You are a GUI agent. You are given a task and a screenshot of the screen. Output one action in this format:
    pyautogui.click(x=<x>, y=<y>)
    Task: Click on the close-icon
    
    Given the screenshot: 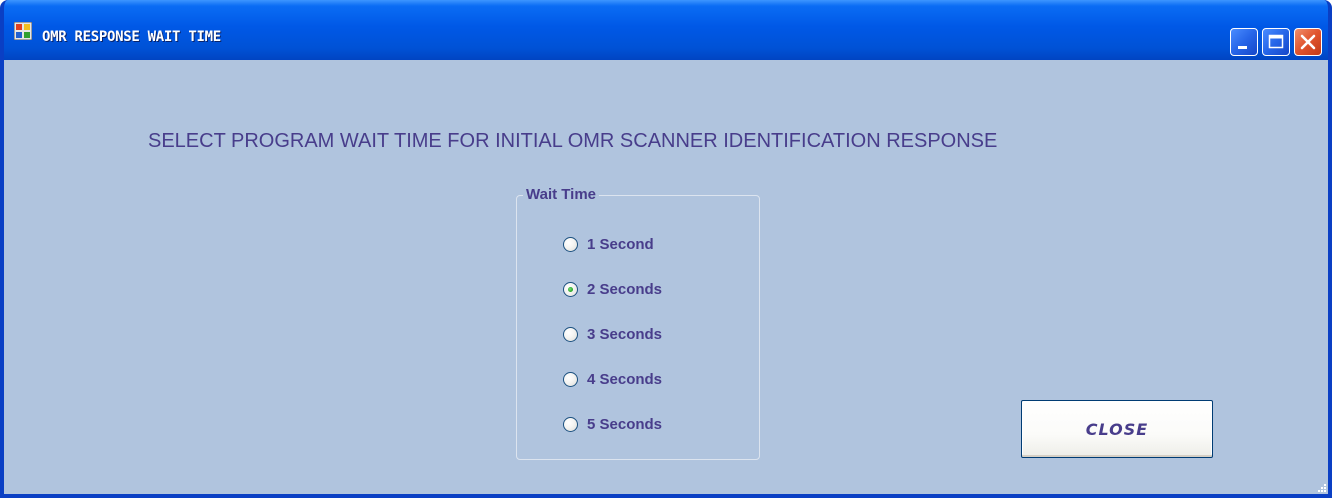 What is the action you would take?
    pyautogui.click(x=1308, y=42)
    